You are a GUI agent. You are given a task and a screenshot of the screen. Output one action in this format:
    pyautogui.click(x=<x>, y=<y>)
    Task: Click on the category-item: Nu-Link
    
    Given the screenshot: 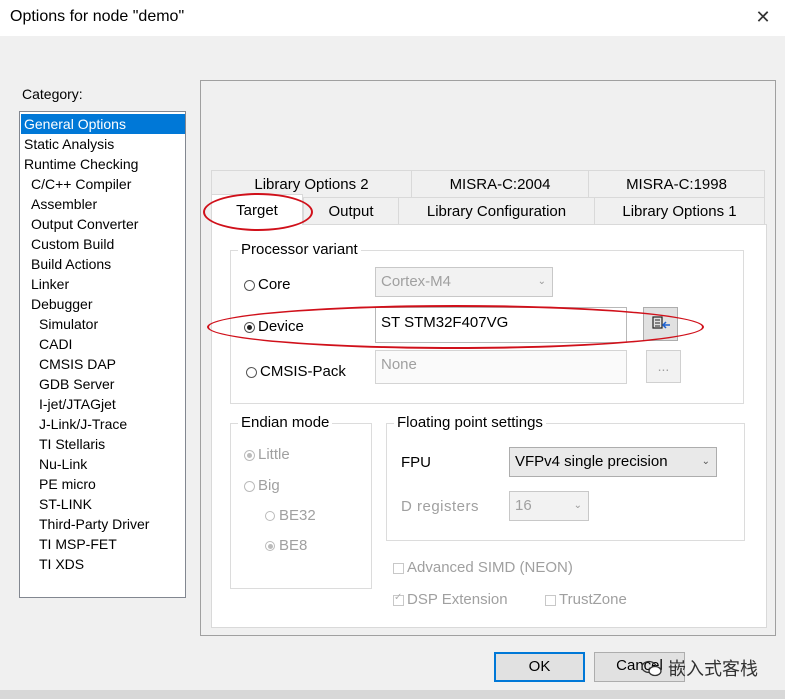 What is the action you would take?
    pyautogui.click(x=63, y=464)
    